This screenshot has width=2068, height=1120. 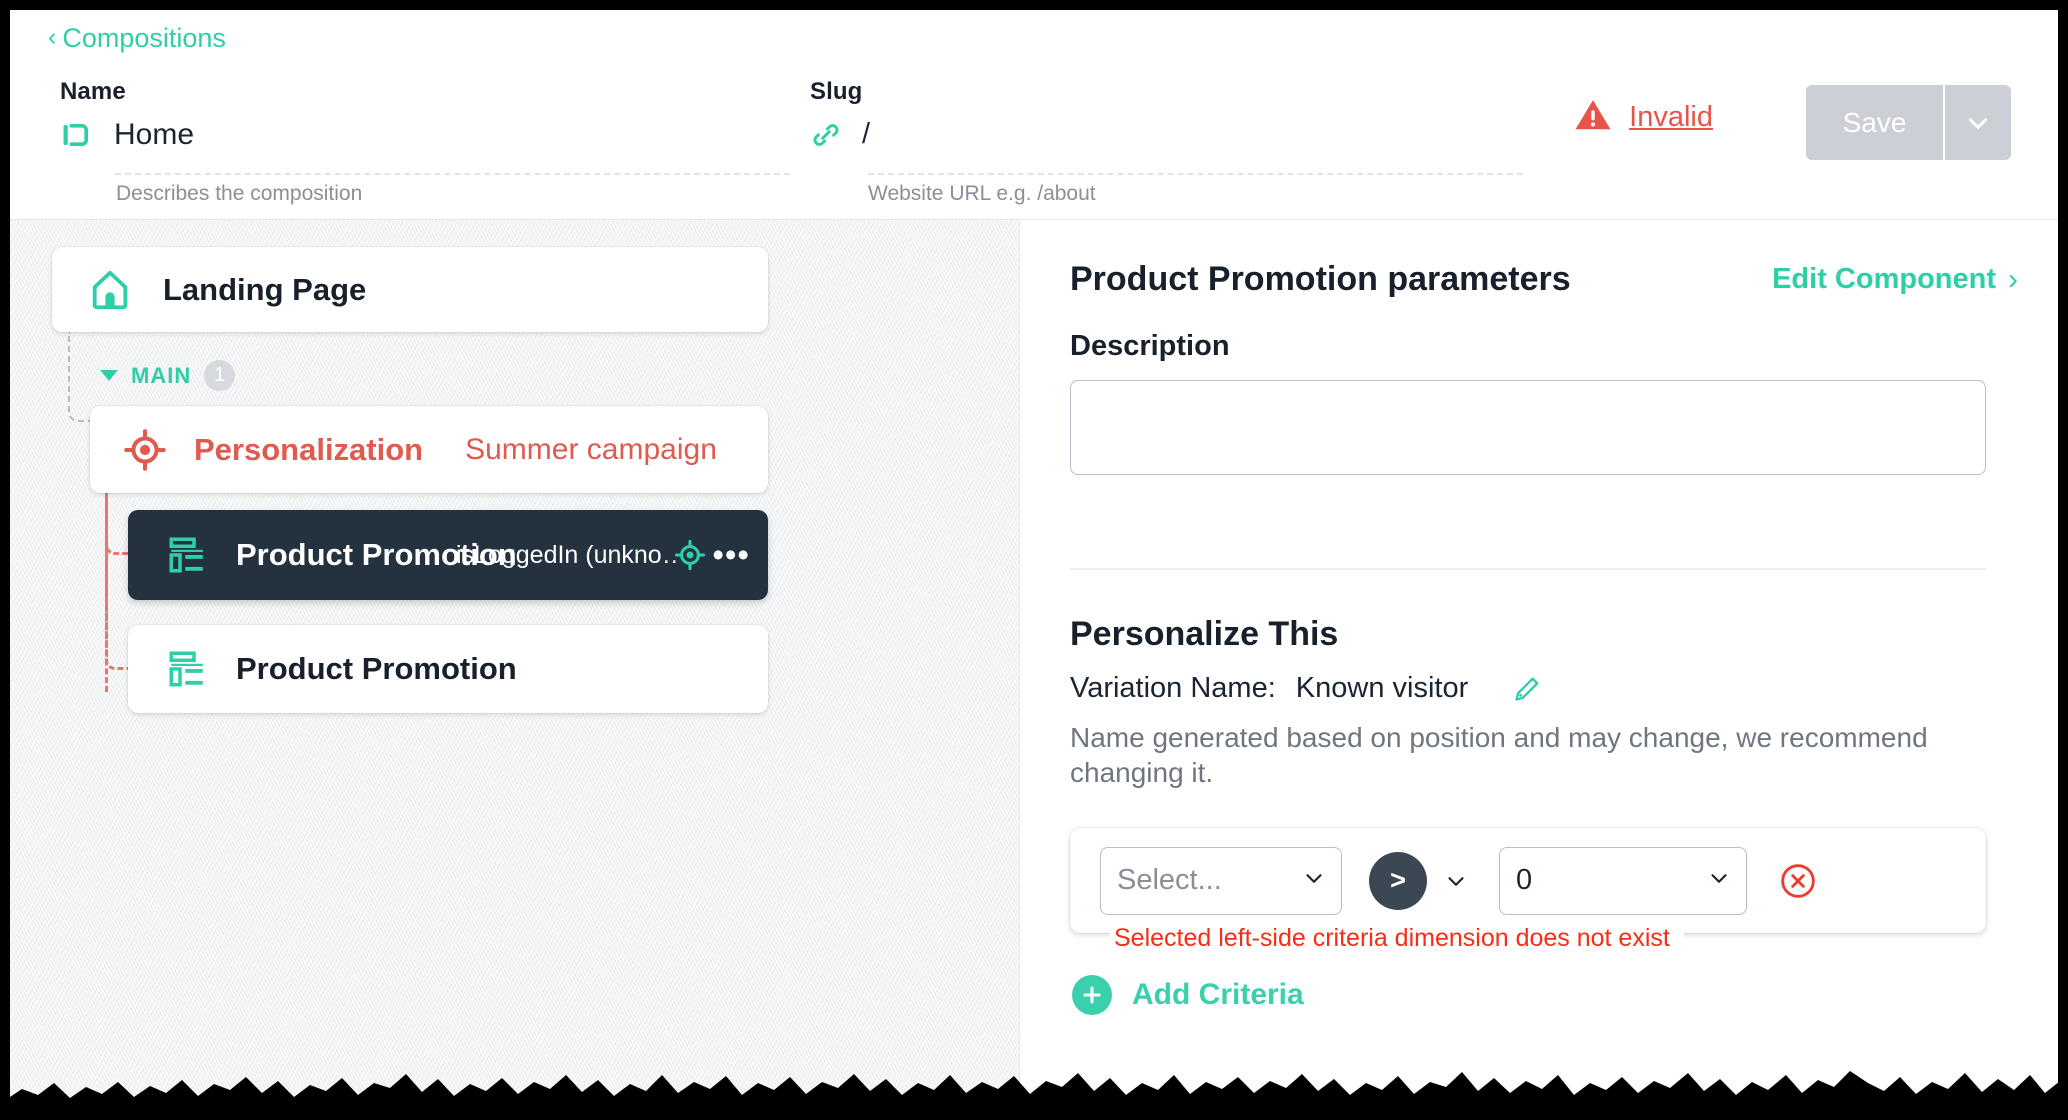 I want to click on save-button: Save, so click(x=1875, y=122).